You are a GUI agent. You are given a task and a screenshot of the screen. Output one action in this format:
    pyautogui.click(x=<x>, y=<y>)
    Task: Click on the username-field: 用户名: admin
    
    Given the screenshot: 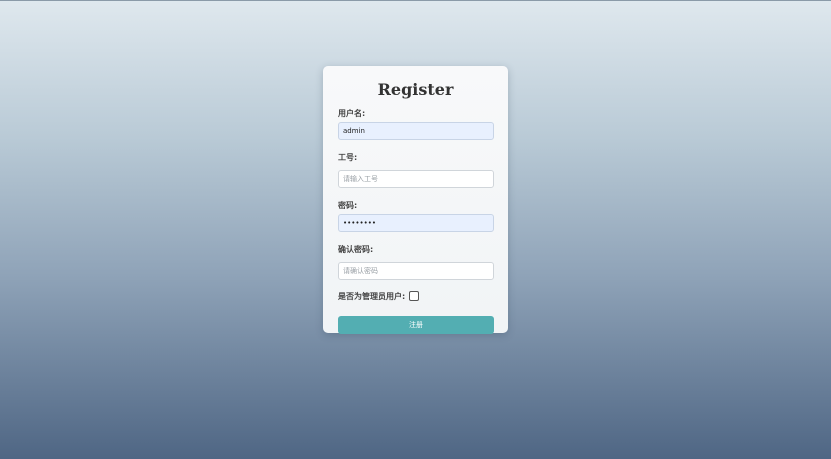 What is the action you would take?
    pyautogui.click(x=416, y=124)
    